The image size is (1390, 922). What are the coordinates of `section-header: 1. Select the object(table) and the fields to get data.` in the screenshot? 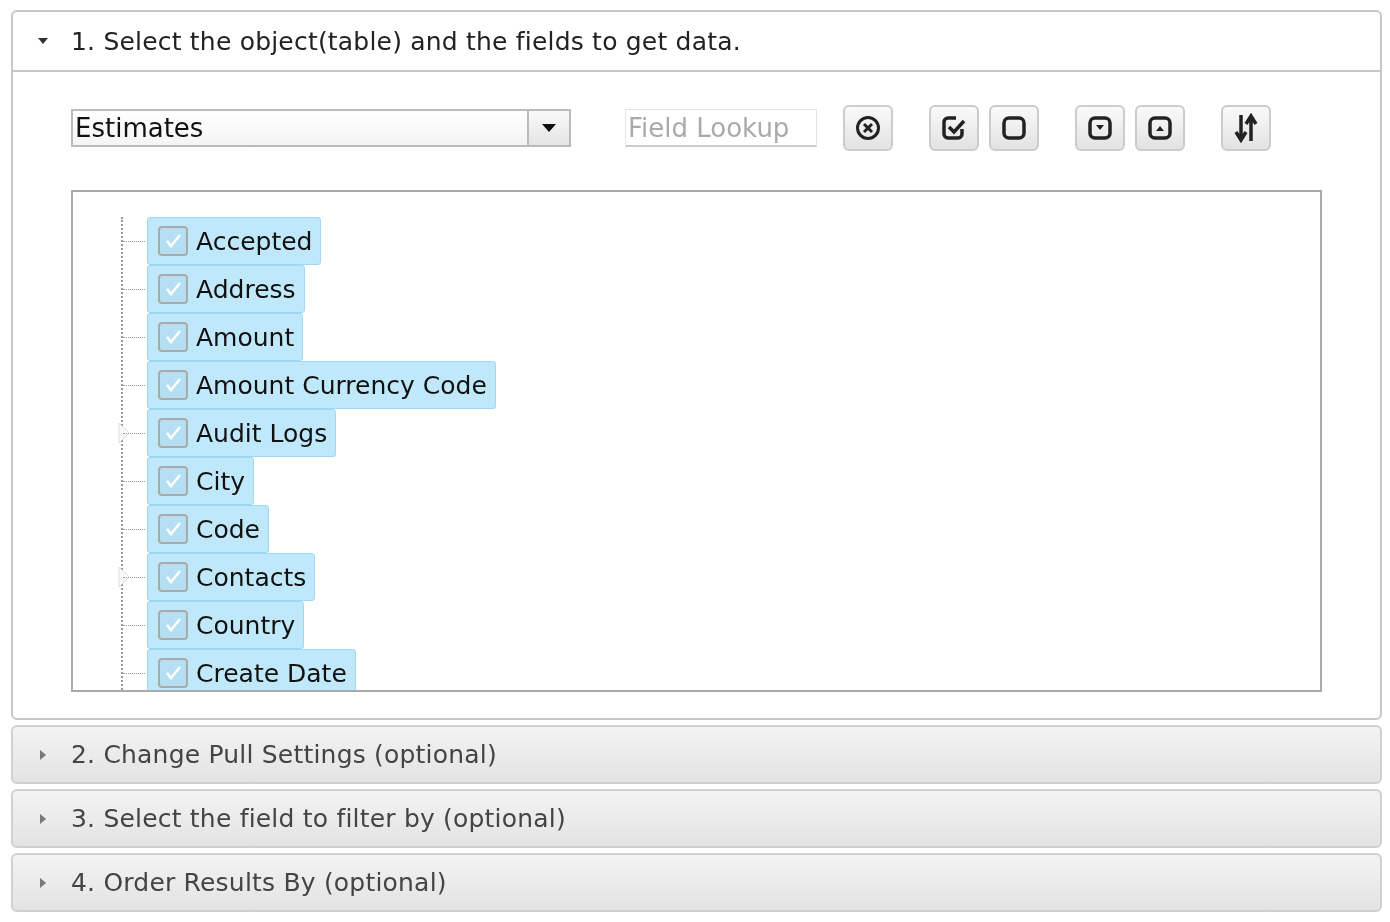 It's located at (696, 42).